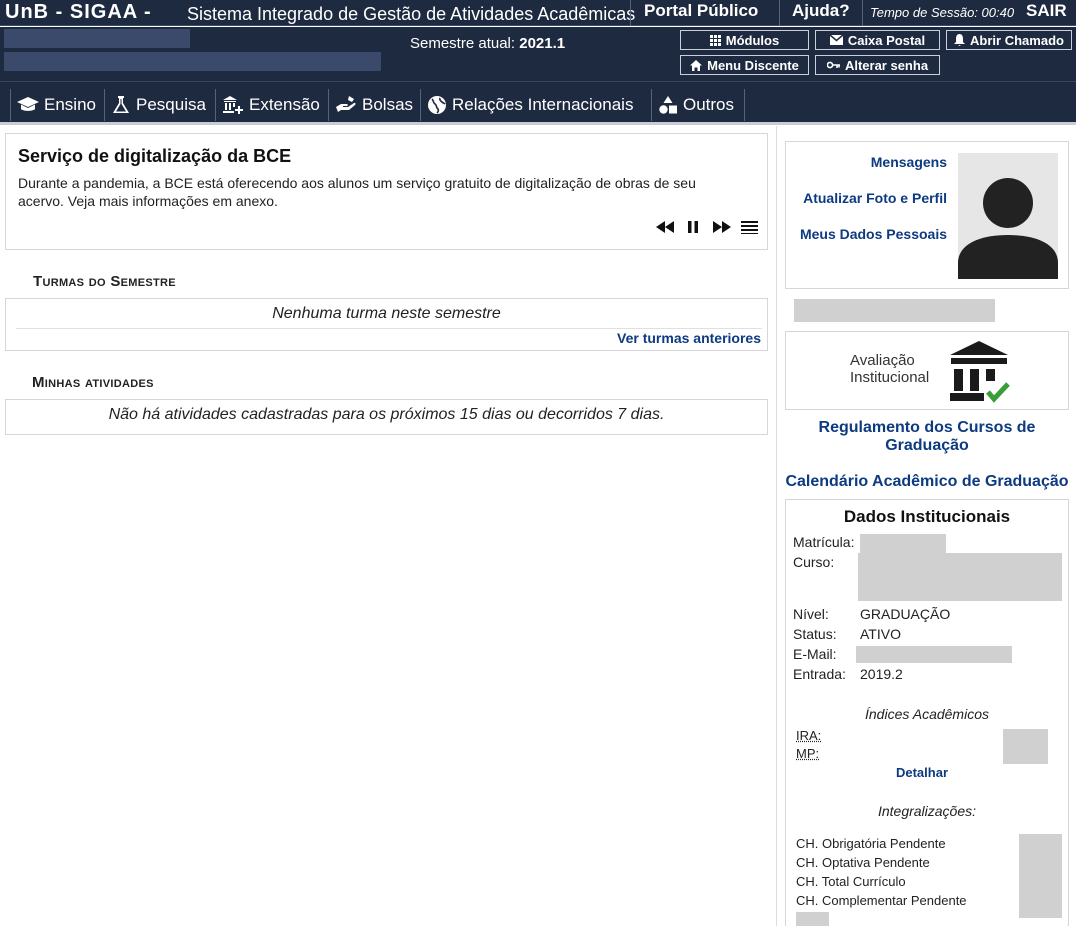 The height and width of the screenshot is (926, 1076). What do you see at coordinates (155, 105) in the screenshot?
I see `menu-item-pesquisa: Pesquisa` at bounding box center [155, 105].